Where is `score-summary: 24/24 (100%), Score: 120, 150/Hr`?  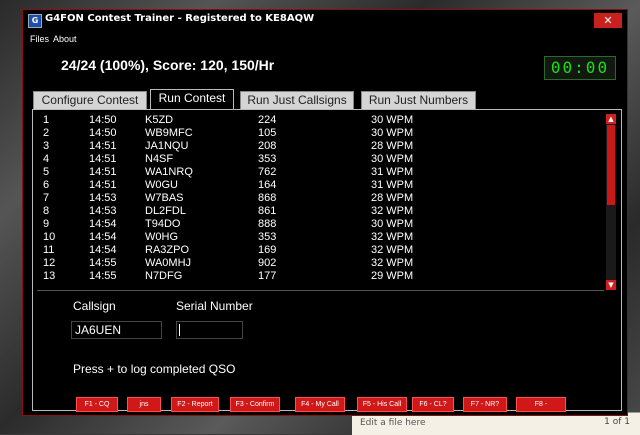 score-summary: 24/24 (100%), Score: 120, 150/Hr is located at coordinates (168, 65).